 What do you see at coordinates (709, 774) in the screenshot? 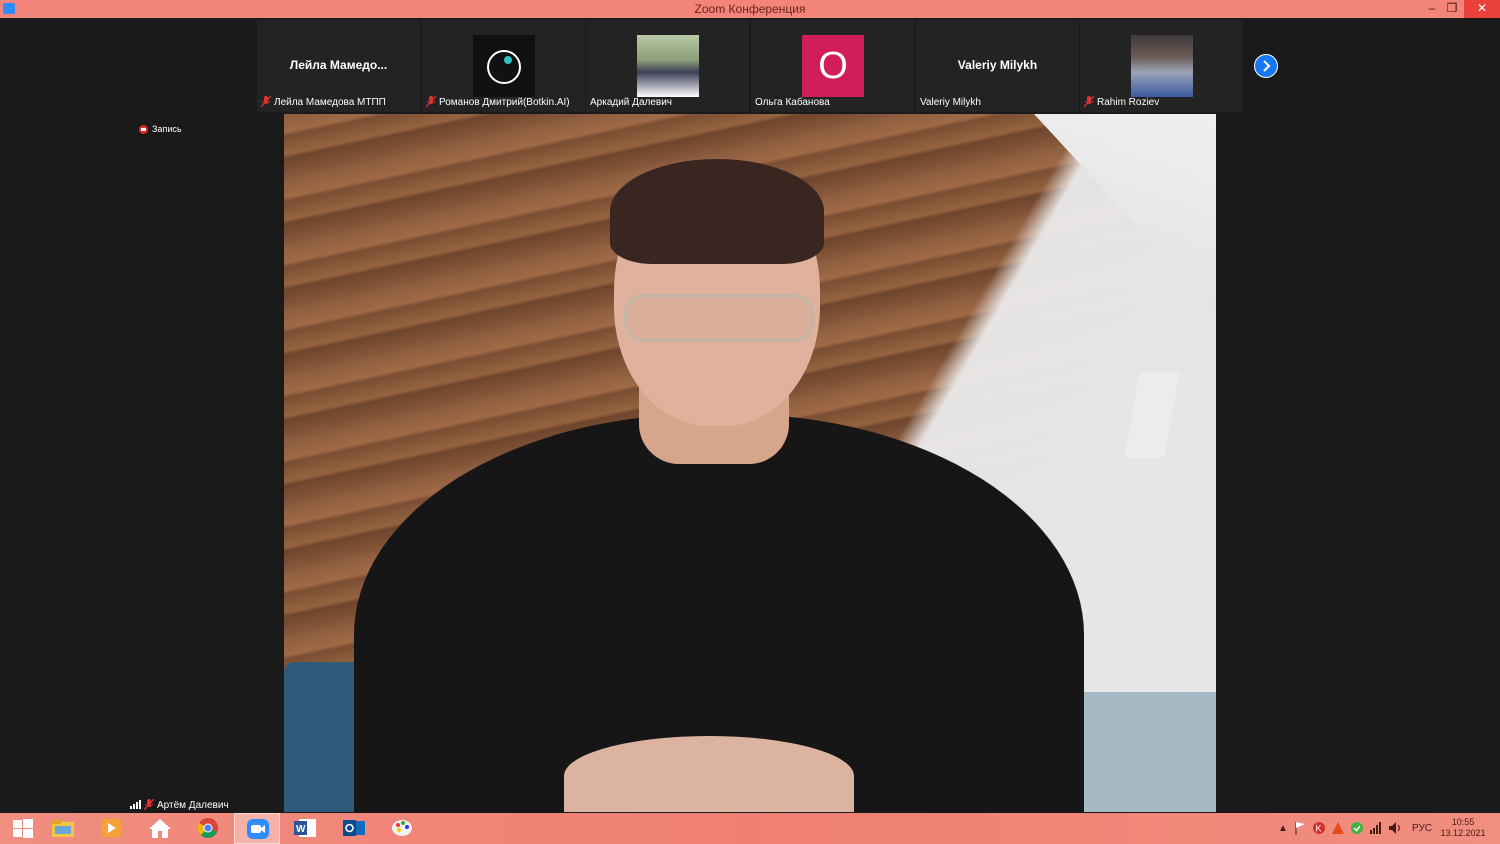
I see `video-person-hands` at bounding box center [709, 774].